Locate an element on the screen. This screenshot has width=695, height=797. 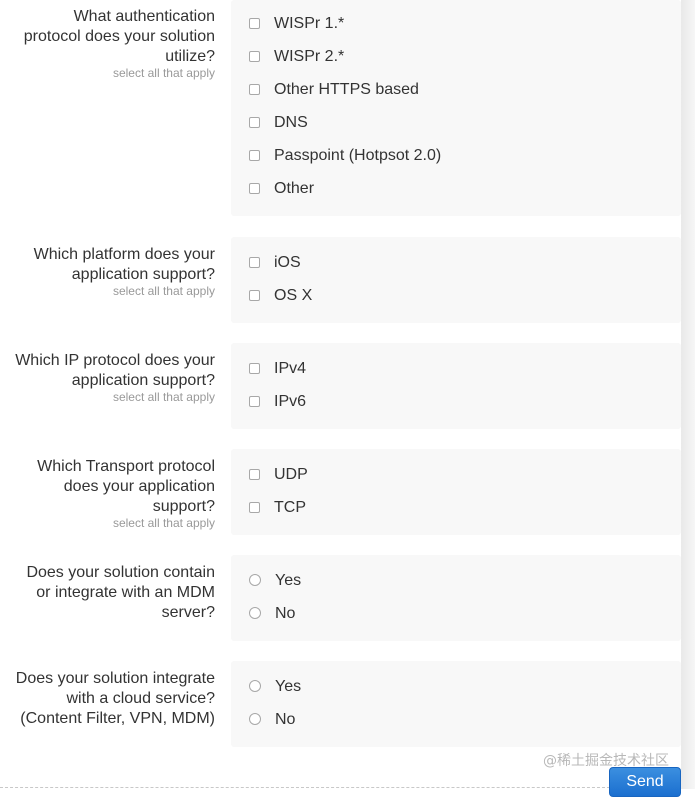
option-wispr-1: WISPr 1.* is located at coordinates (296, 24).